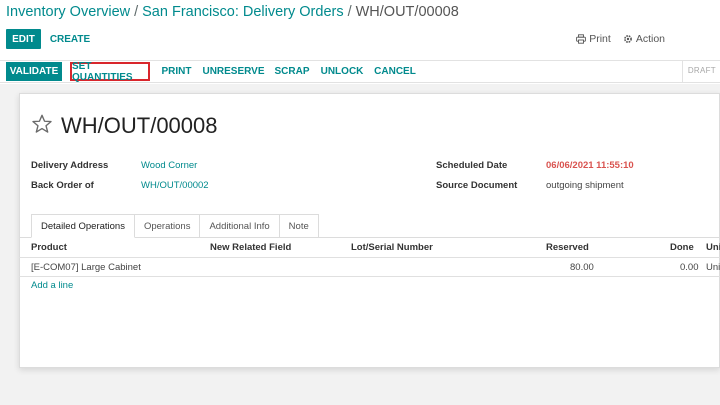 The width and height of the screenshot is (720, 405). What do you see at coordinates (650, 39) in the screenshot?
I see `action-label: Action` at bounding box center [650, 39].